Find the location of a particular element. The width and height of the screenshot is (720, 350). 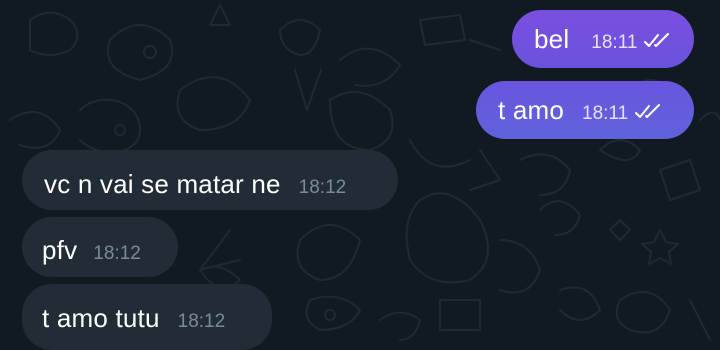

incoming-message: pfv 18:12 is located at coordinates (100, 247).